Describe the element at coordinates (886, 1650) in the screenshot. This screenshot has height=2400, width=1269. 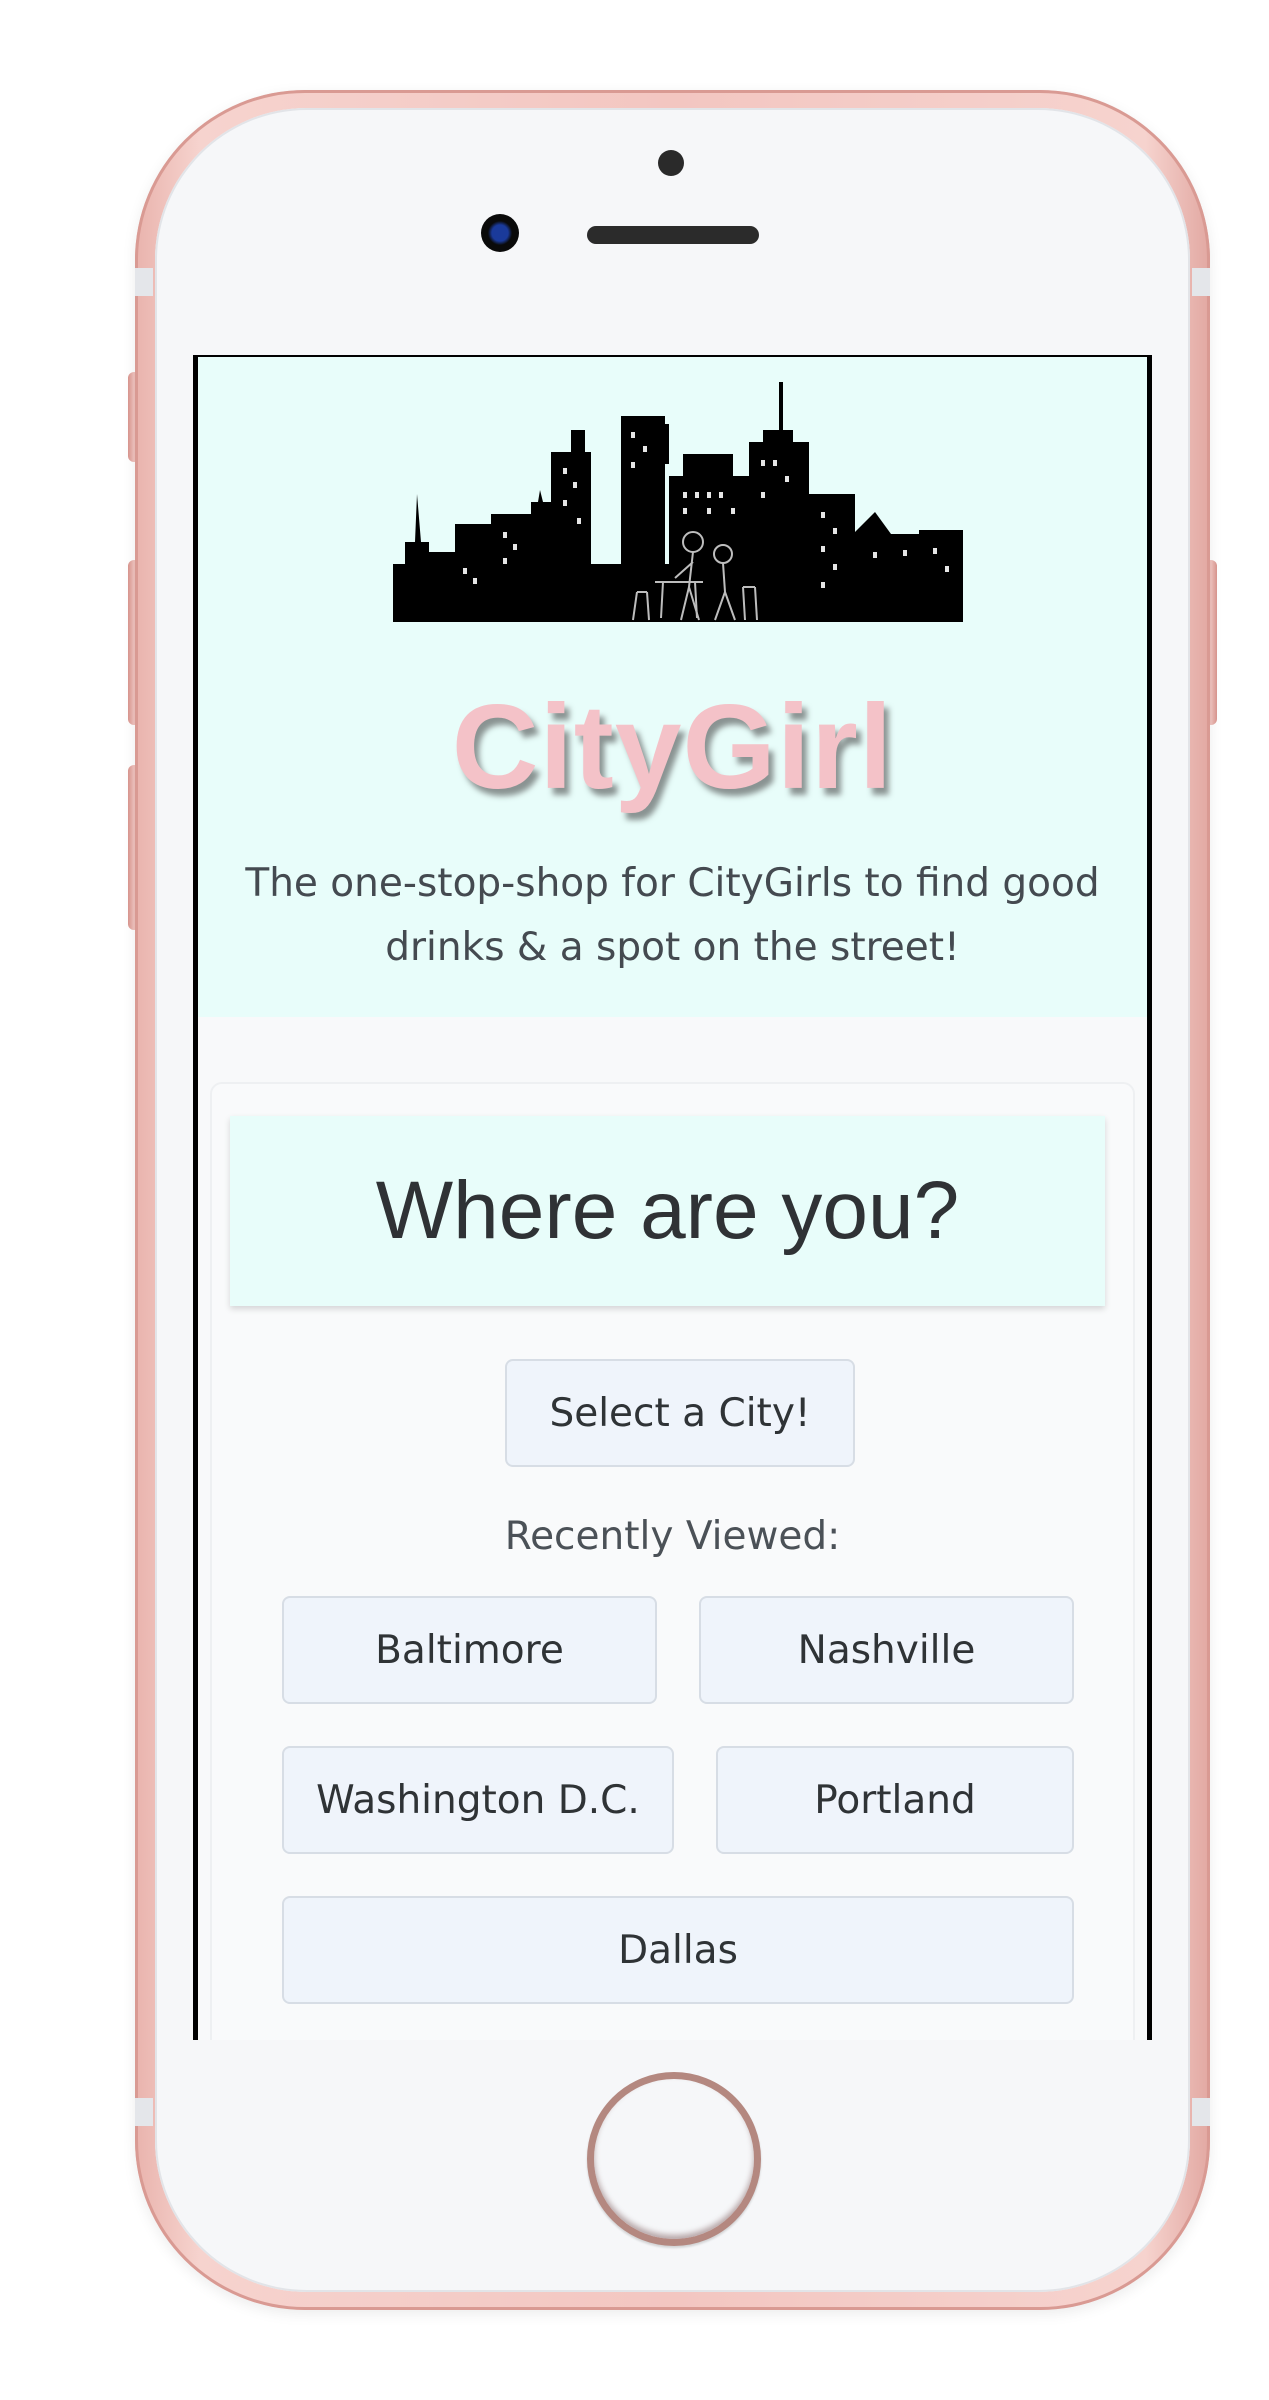
I see `recent-city-button-nashville: Nashville` at that location.